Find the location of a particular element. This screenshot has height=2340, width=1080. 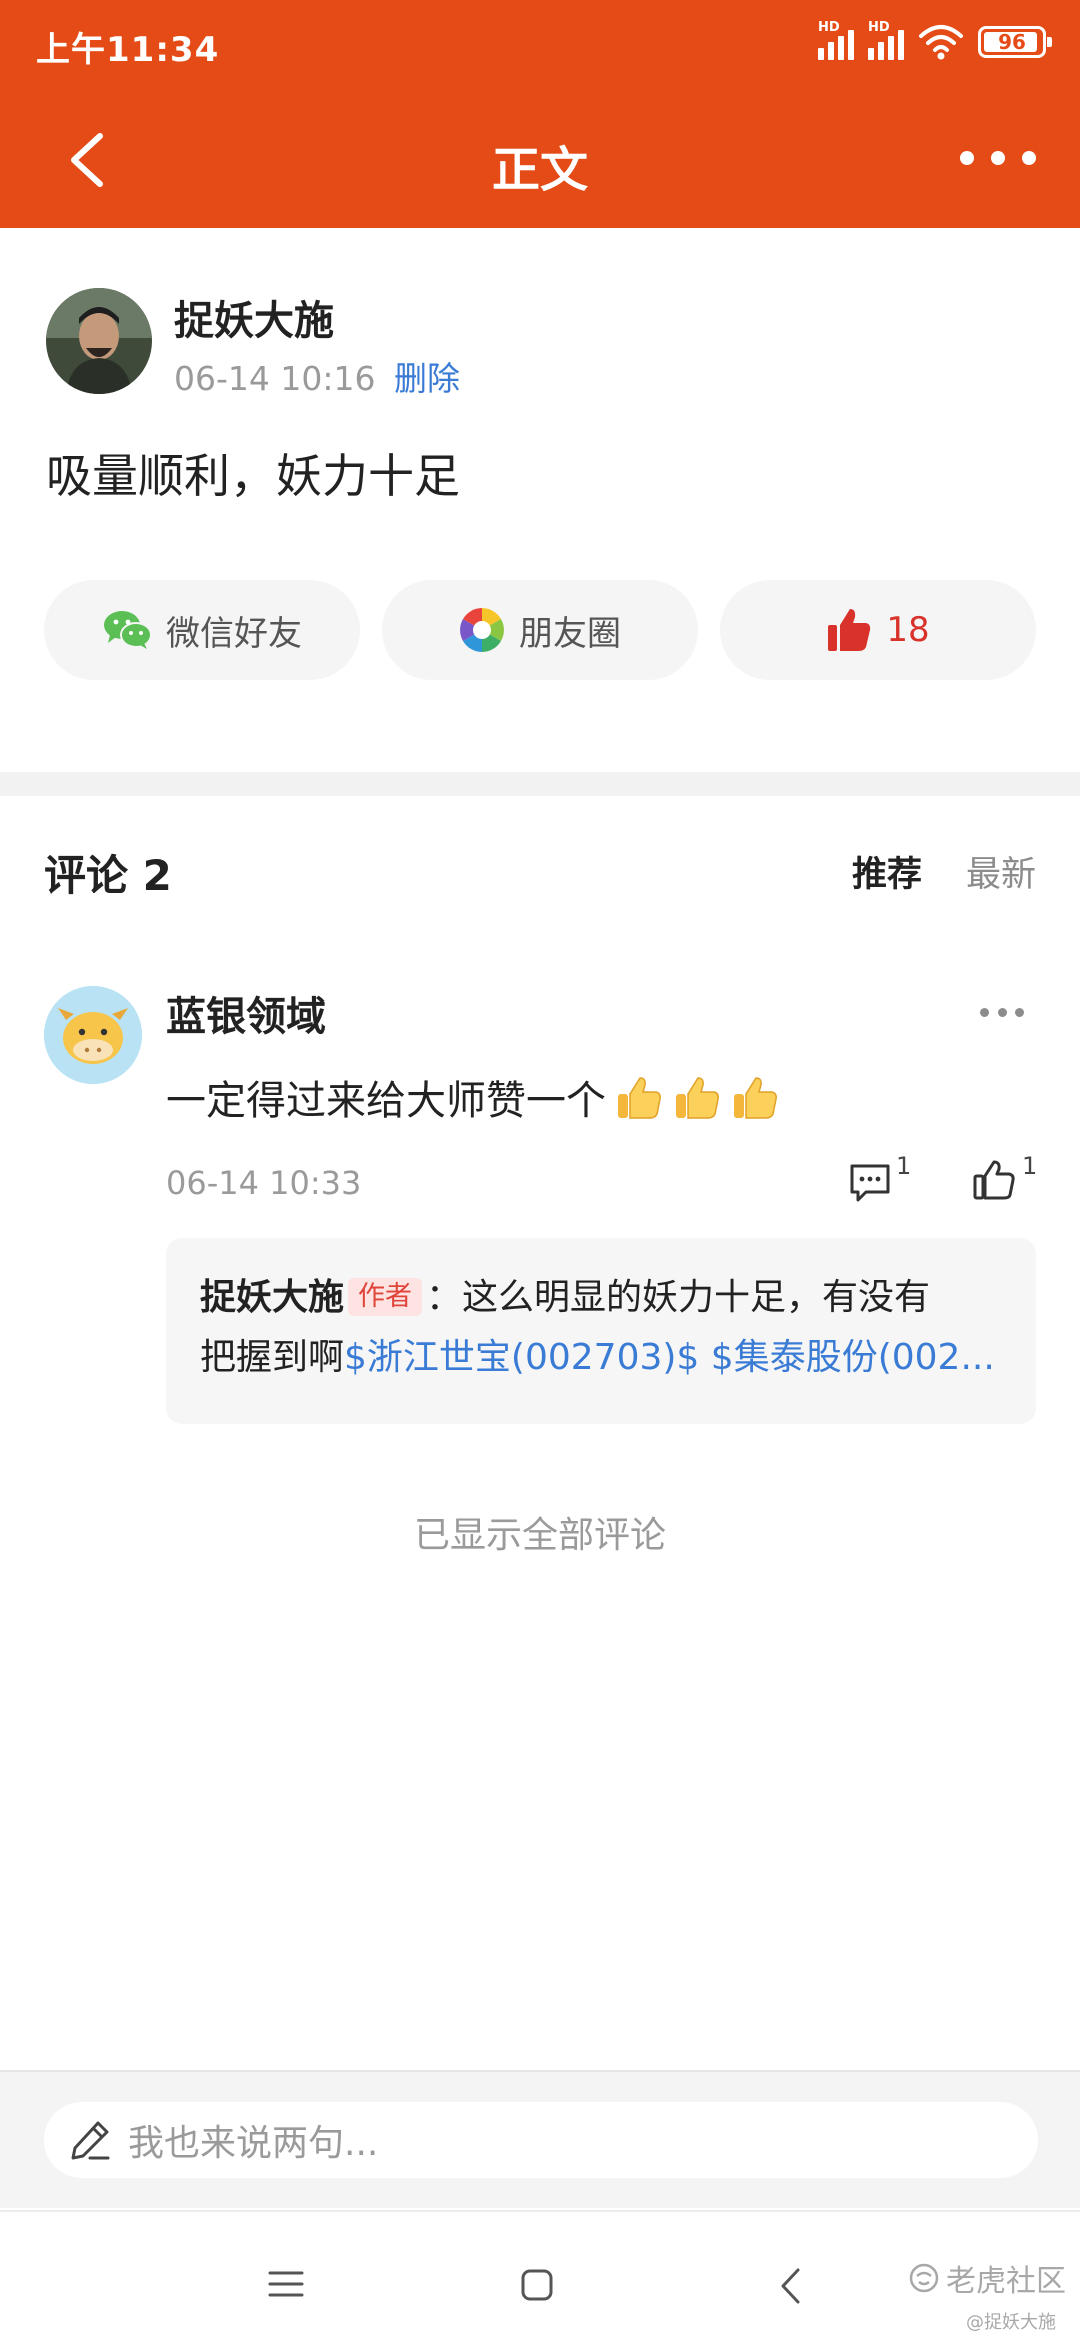

share-wechat-button: 微信好友 is located at coordinates (202, 630).